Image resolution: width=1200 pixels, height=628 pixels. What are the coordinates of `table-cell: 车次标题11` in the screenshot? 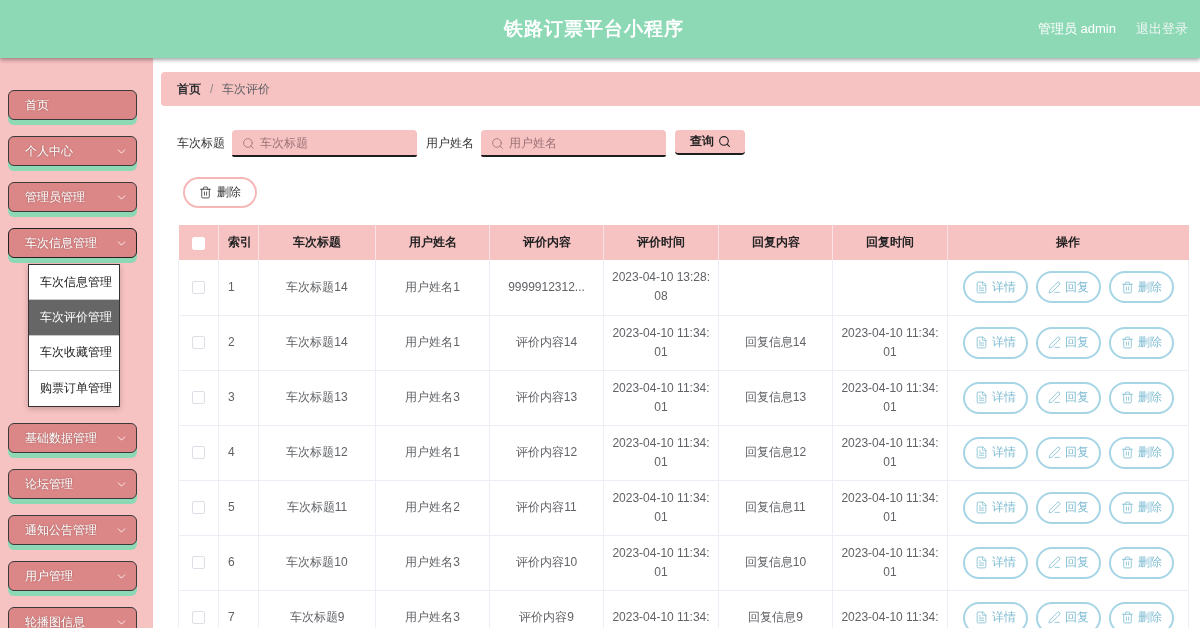 It's located at (317, 507).